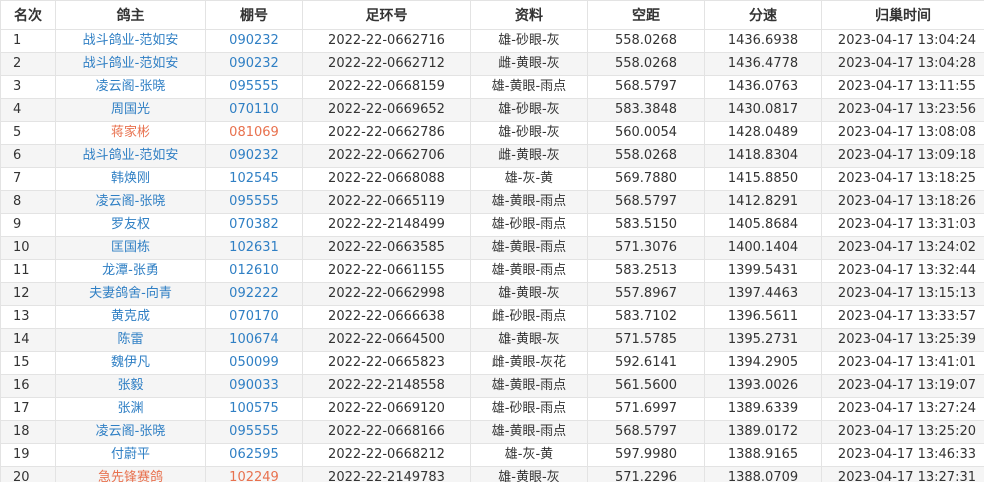  What do you see at coordinates (386, 340) in the screenshot?
I see `cell-ring-number: 2022-22-0664500` at bounding box center [386, 340].